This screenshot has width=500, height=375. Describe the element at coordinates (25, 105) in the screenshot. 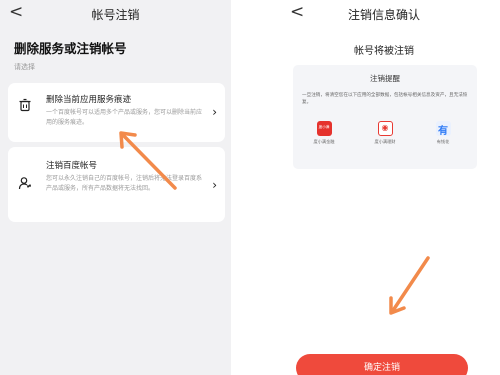

I see `trash-icon` at that location.